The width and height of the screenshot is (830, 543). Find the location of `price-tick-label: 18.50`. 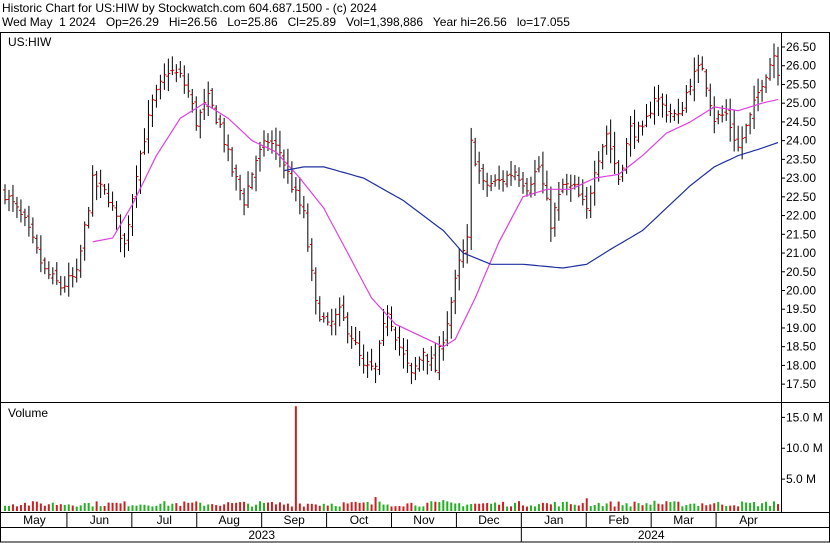

price-tick-label: 18.50 is located at coordinates (801, 347).